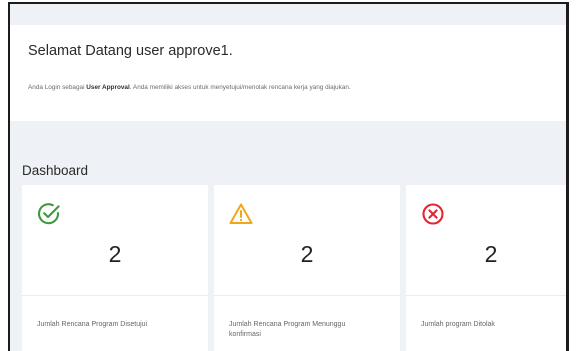 The image size is (577, 351). What do you see at coordinates (433, 214) in the screenshot?
I see `x-circle-icon` at bounding box center [433, 214].